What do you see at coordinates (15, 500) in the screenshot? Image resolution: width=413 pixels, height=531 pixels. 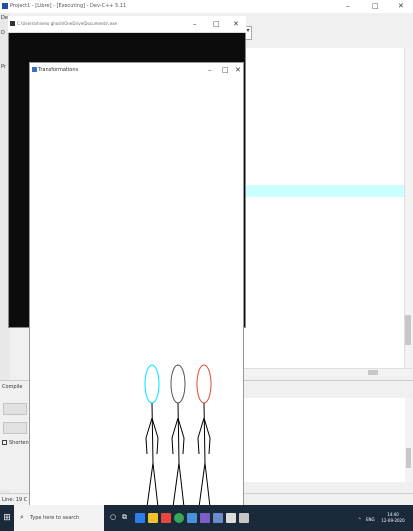 I see `status-text: Line: 19 C` at bounding box center [15, 500].